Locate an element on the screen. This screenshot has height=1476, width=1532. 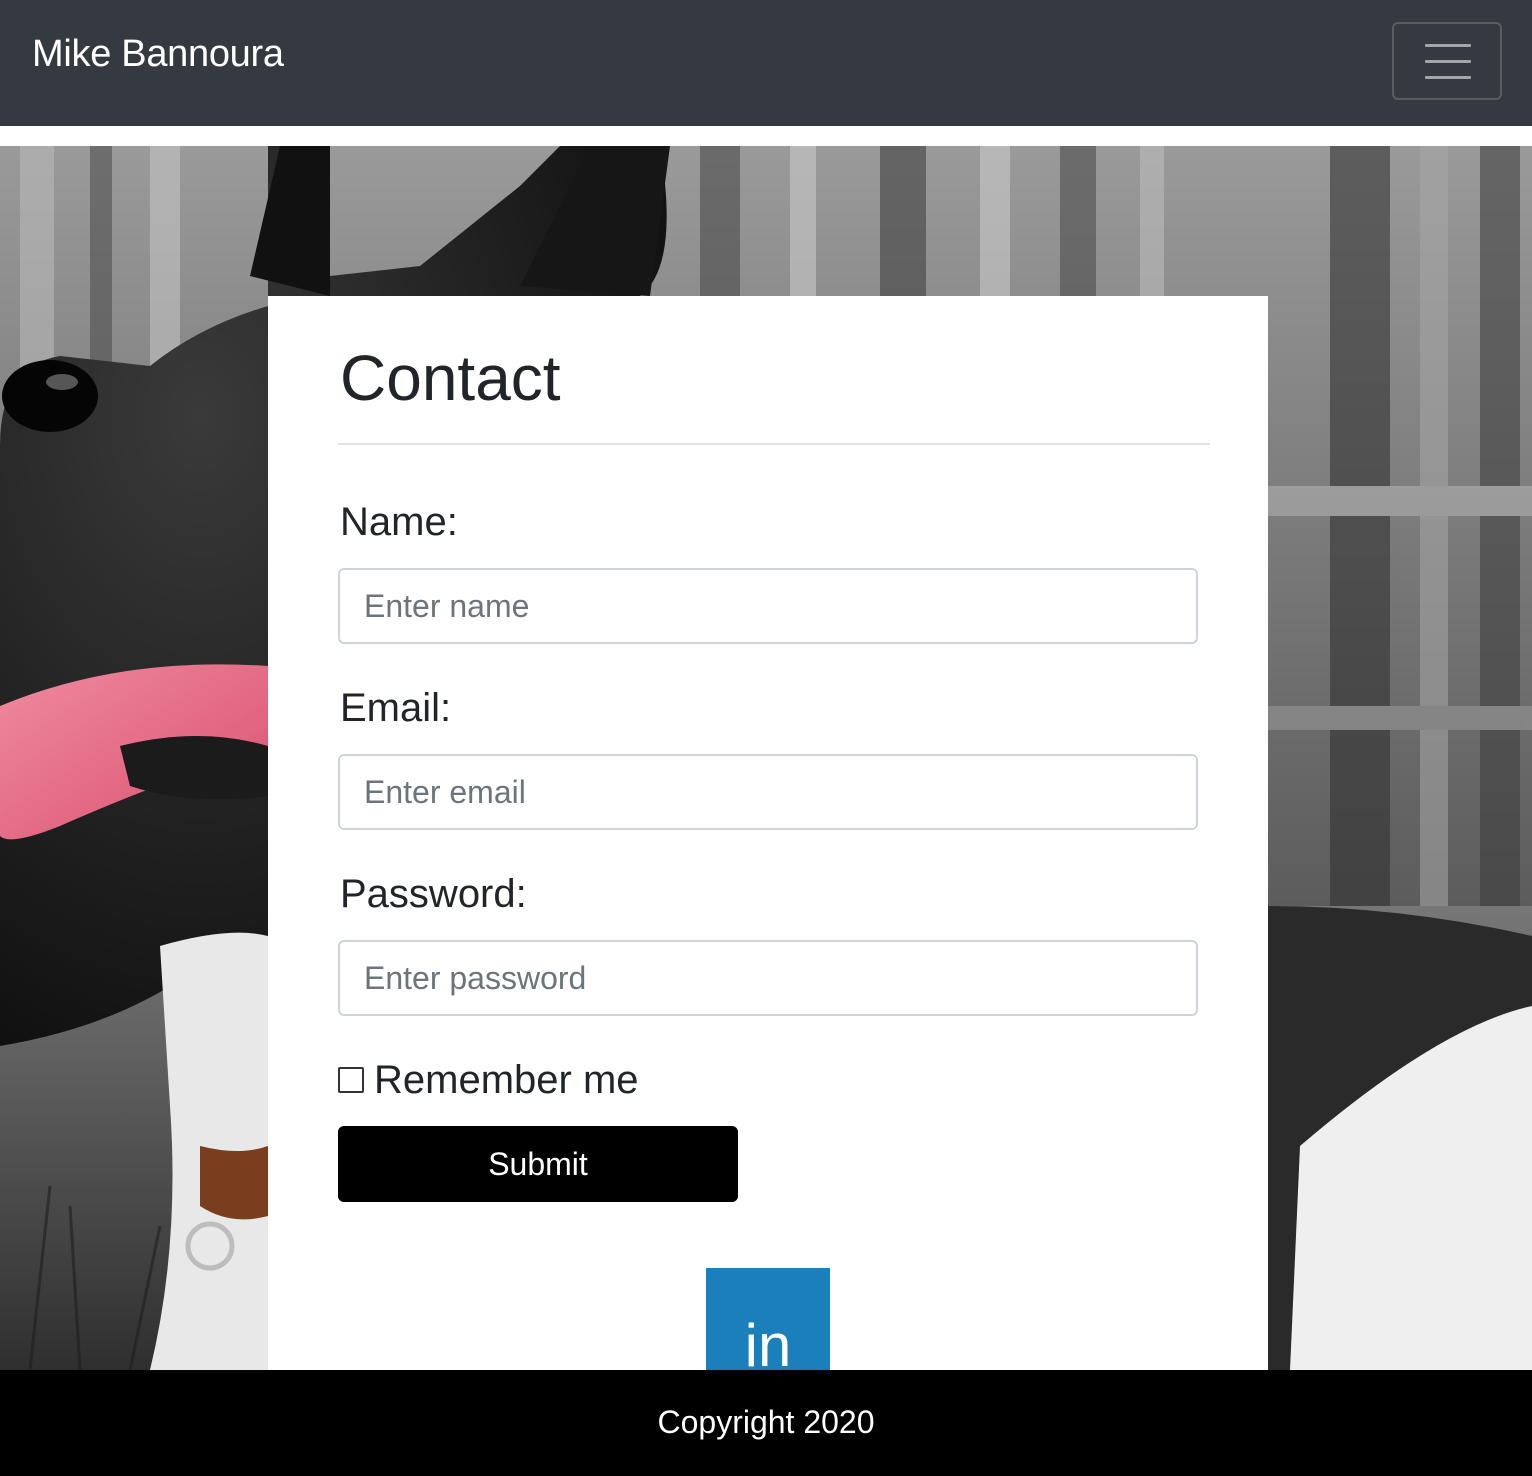
name-label: Name: is located at coordinates (399, 522).